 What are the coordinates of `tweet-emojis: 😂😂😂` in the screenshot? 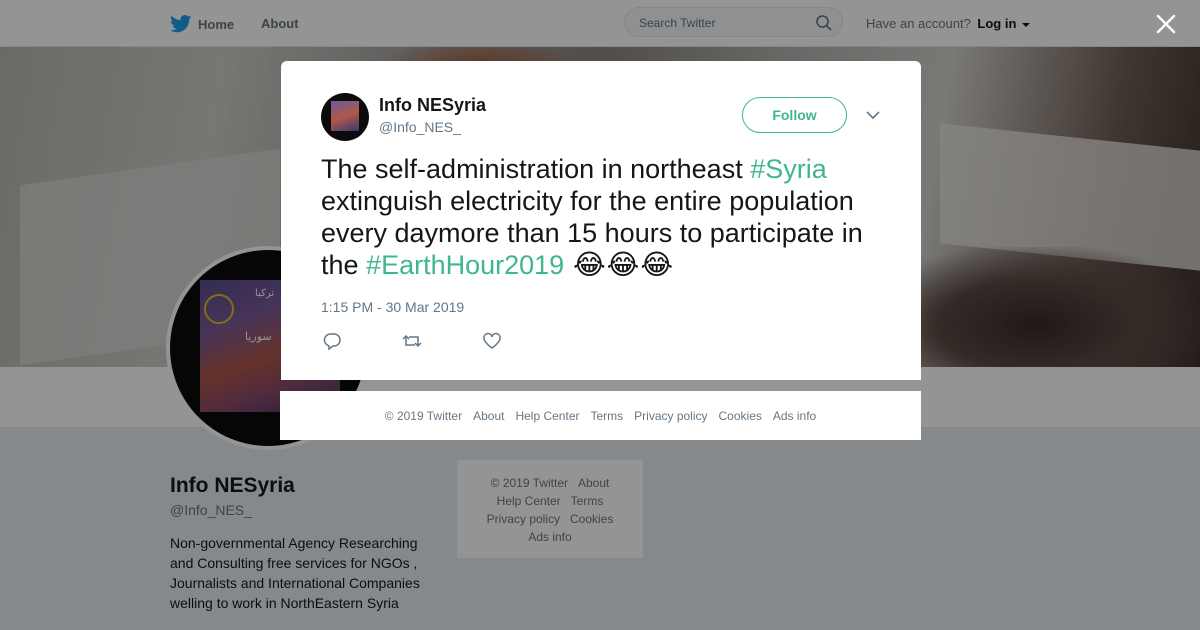 It's located at (619, 264).